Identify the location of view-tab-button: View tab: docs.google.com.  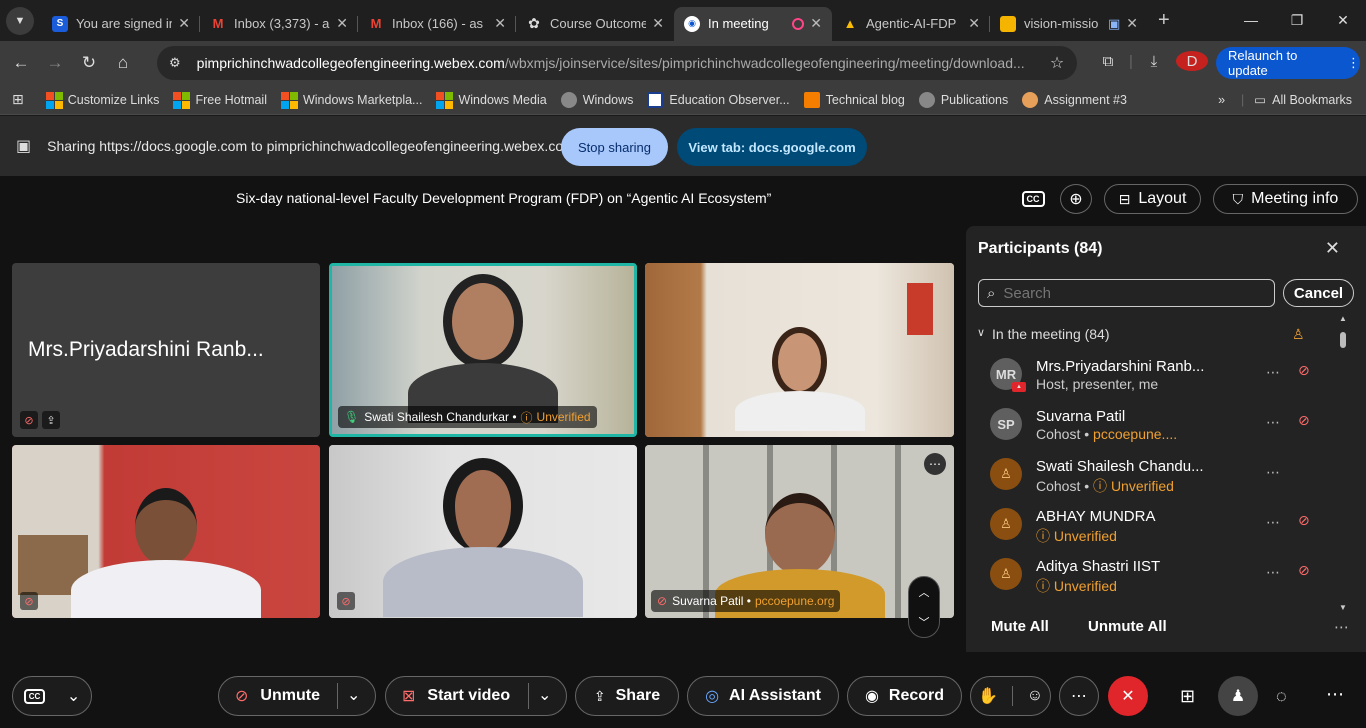
(772, 147).